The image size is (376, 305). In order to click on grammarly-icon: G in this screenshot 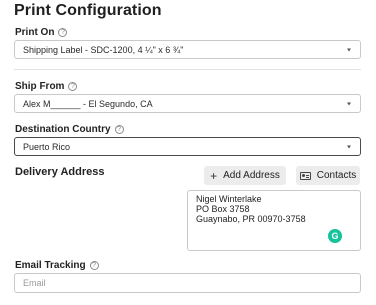, I will do `click(335, 236)`.